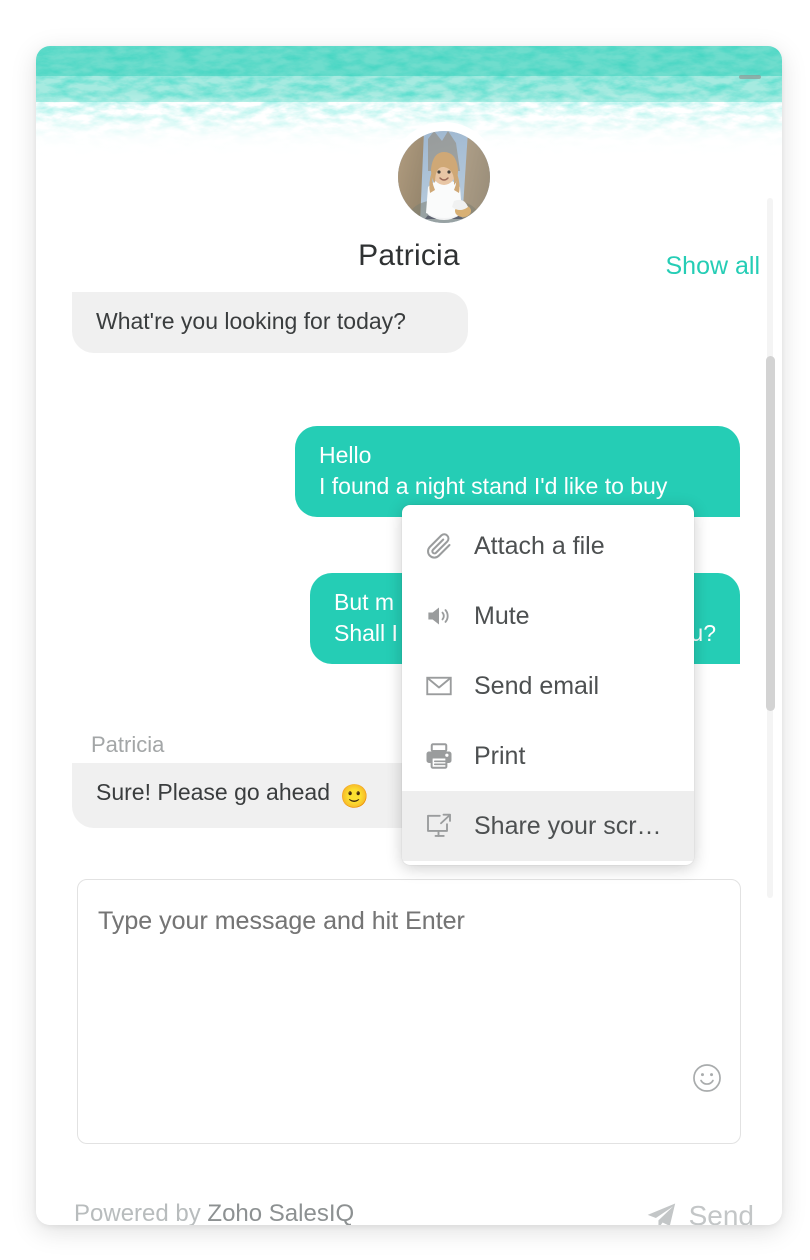  I want to click on menu-item-print: Print, so click(548, 756).